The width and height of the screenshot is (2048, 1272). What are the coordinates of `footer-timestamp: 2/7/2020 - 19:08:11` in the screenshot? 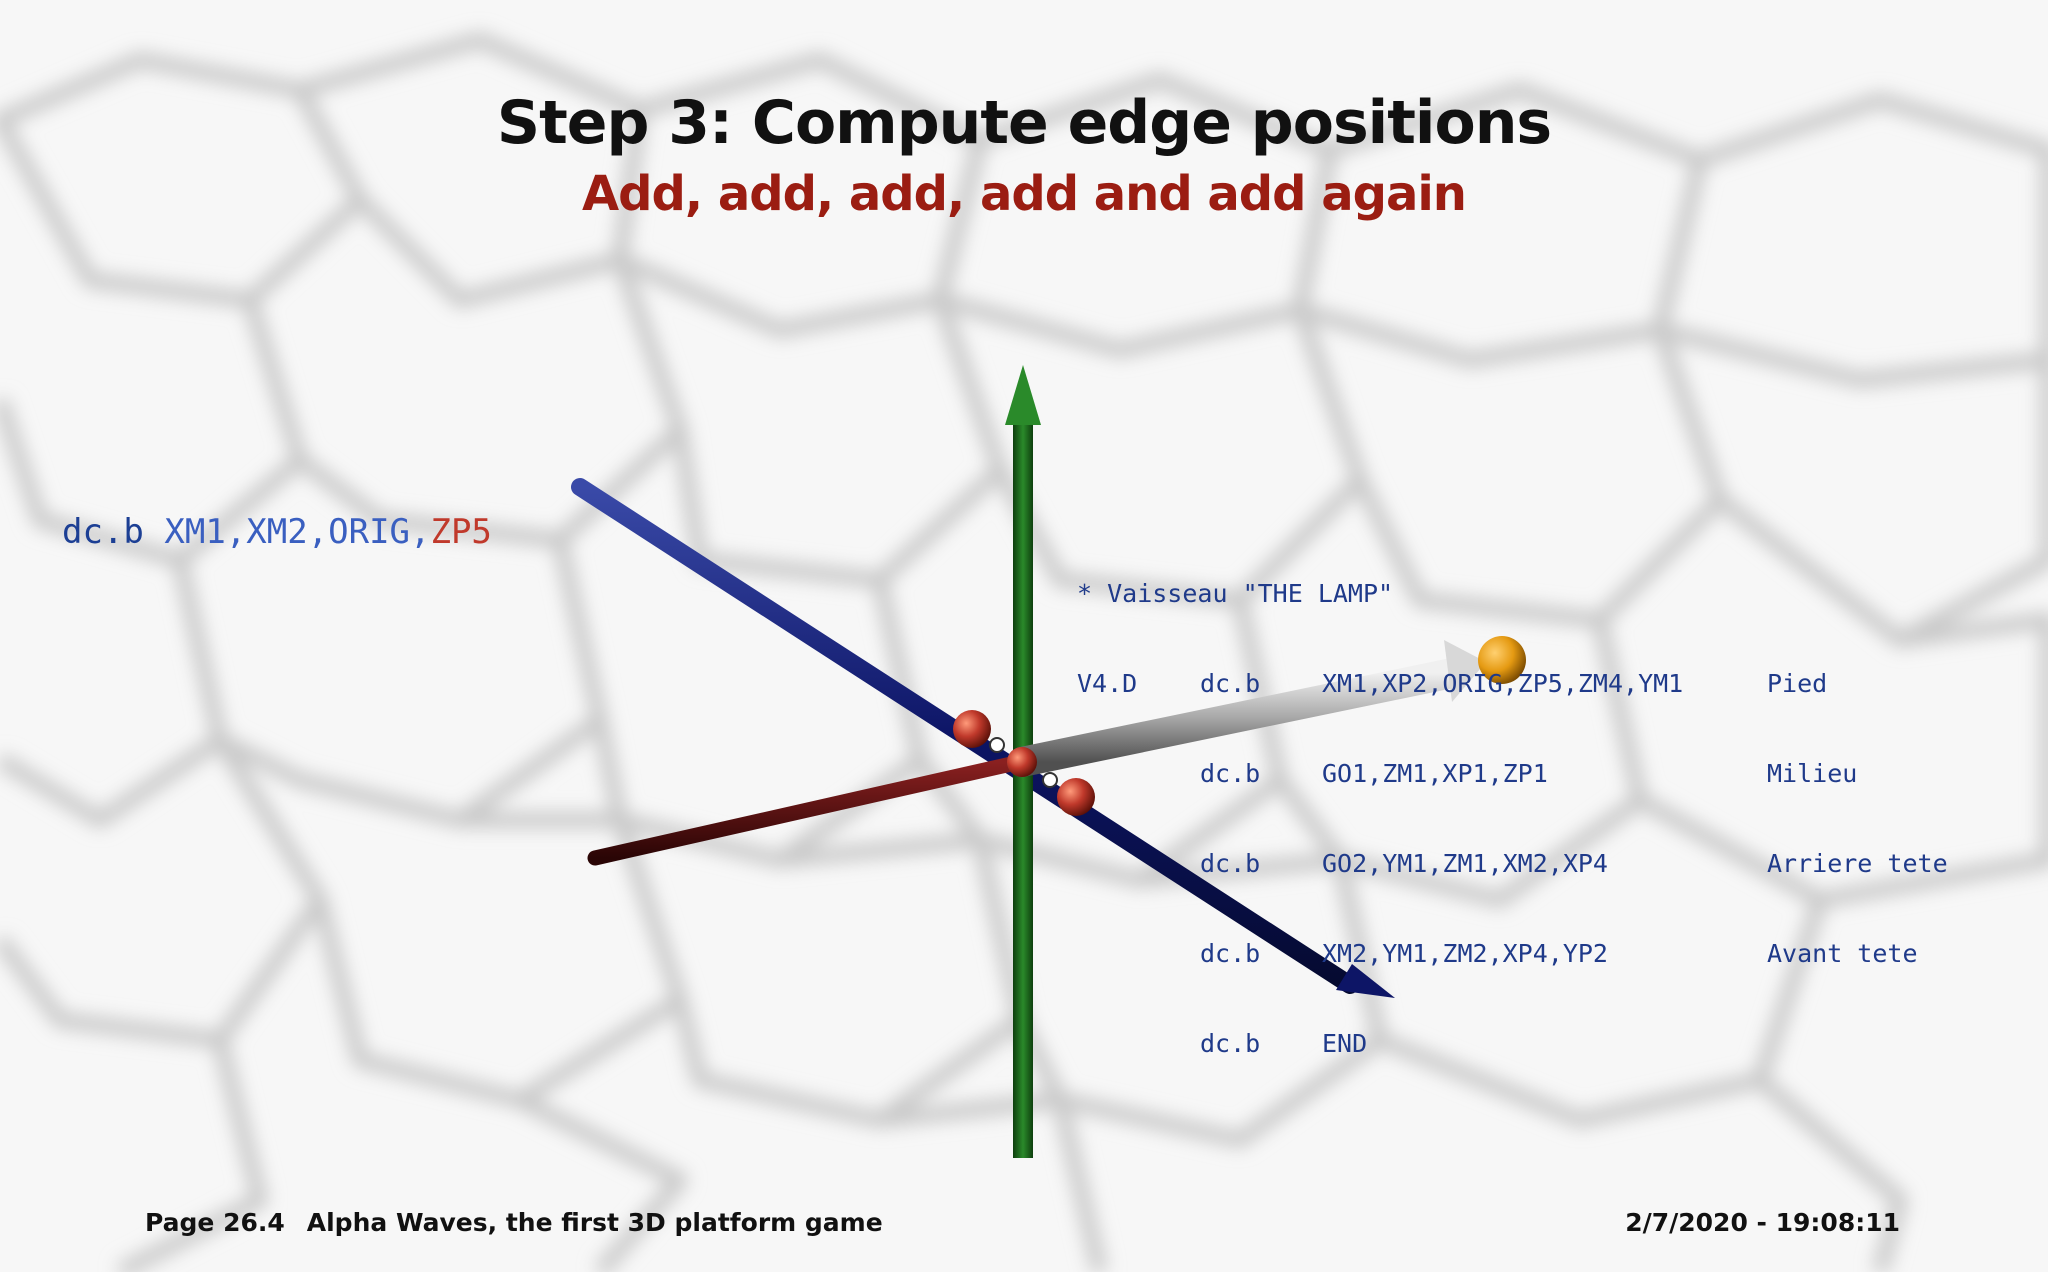 It's located at (1762, 1222).